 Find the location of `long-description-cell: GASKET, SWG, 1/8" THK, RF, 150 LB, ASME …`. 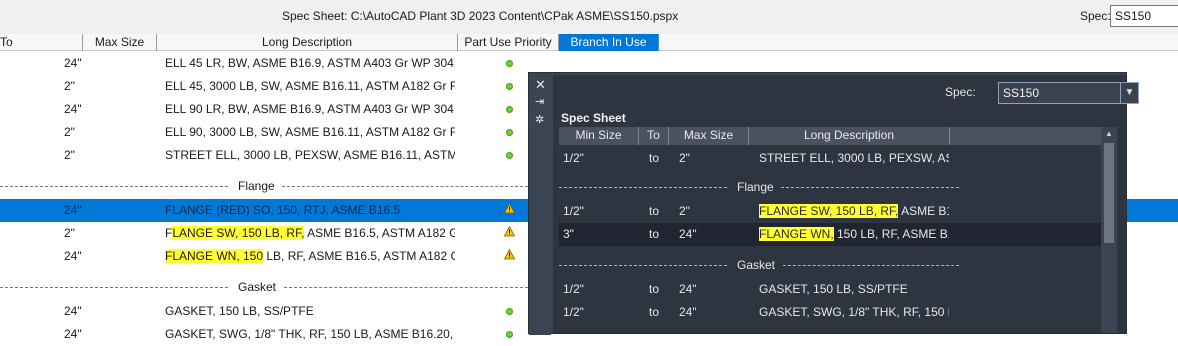

long-description-cell: GASKET, SWG, 1/8" THK, RF, 150 LB, ASME … is located at coordinates (310, 334).